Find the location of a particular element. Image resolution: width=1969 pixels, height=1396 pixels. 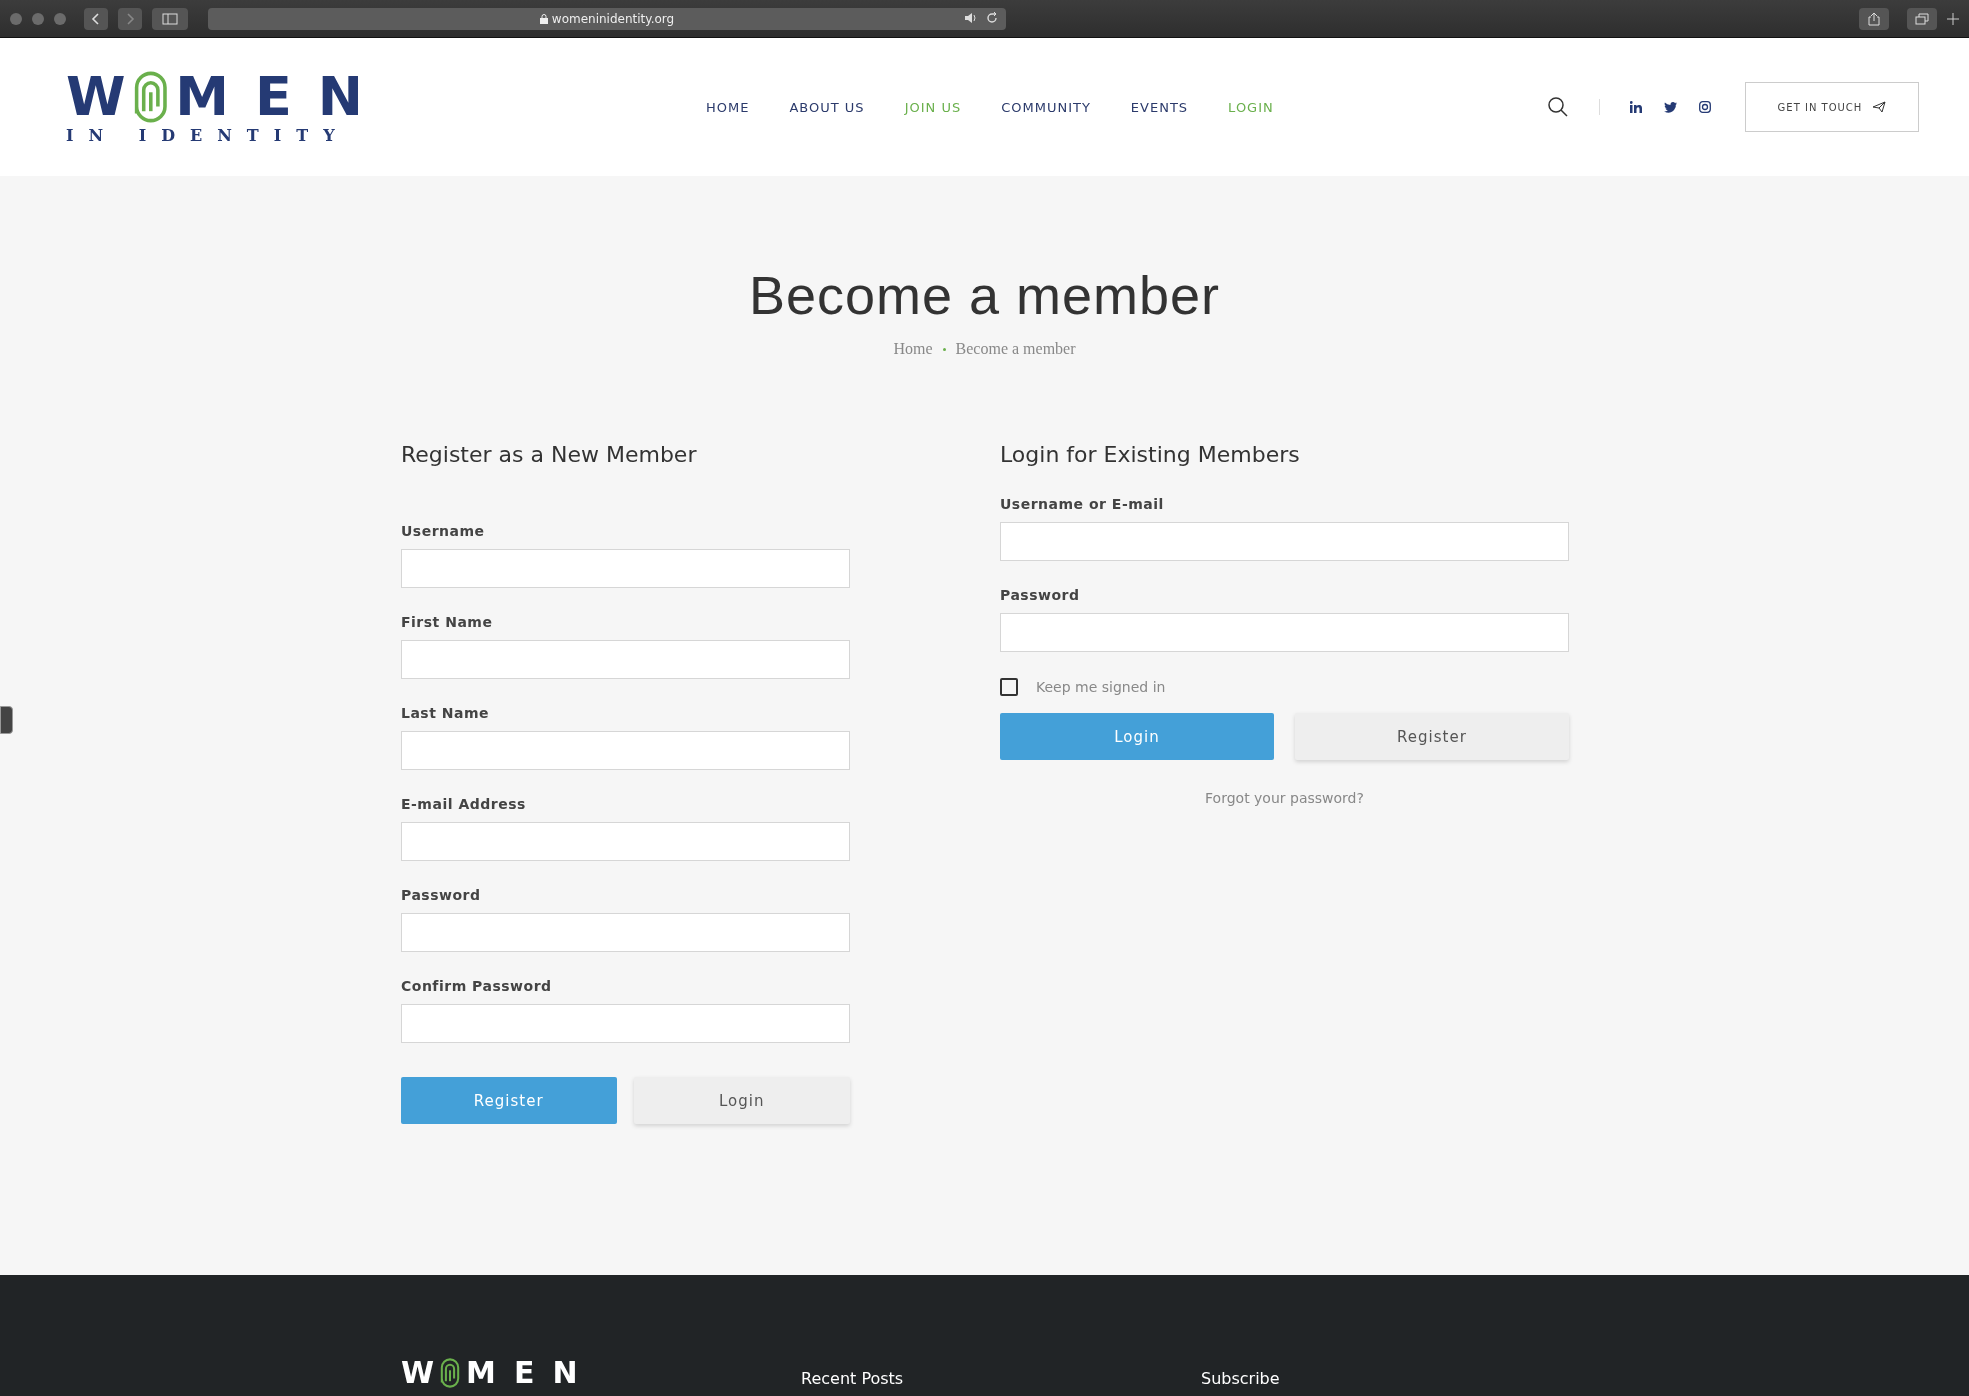

share-icon is located at coordinates (1874, 18).